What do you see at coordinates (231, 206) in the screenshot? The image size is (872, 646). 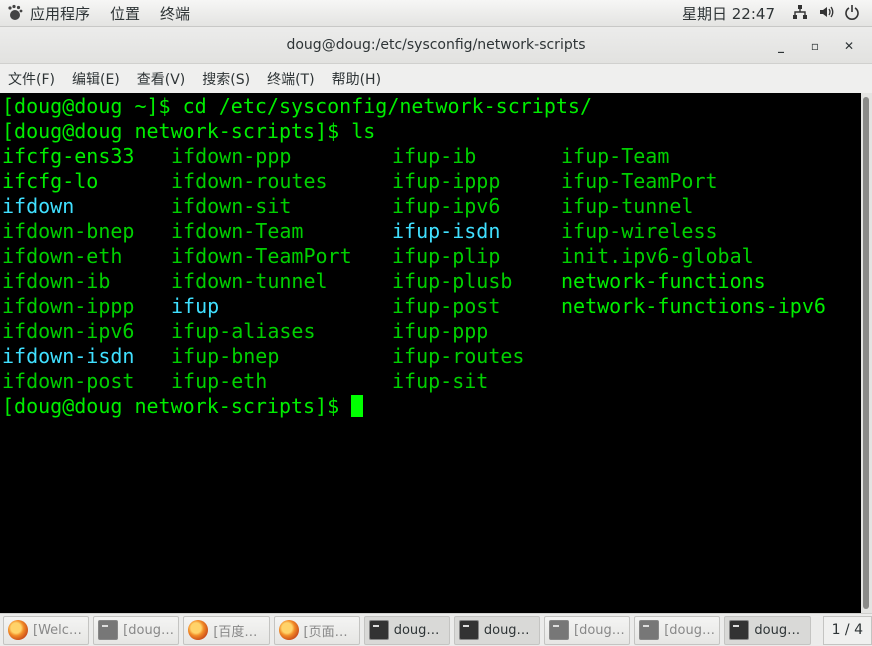 I see `ls-entry: ifdown-sit` at bounding box center [231, 206].